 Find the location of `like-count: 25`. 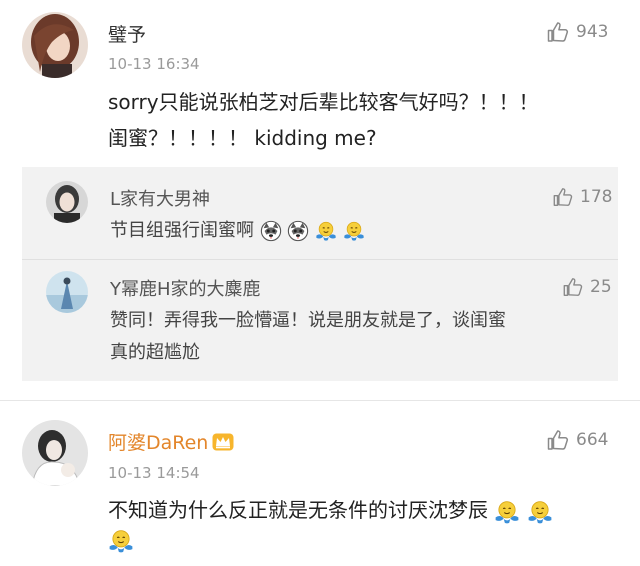

like-count: 25 is located at coordinates (601, 287).